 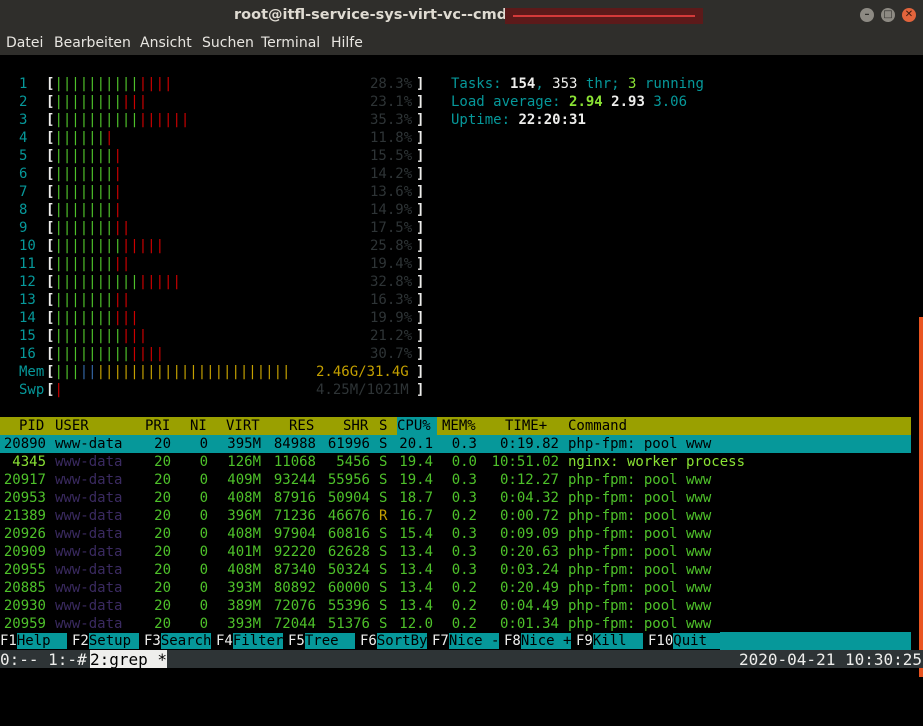 I want to click on col-virt: VIRT, so click(x=243, y=426).